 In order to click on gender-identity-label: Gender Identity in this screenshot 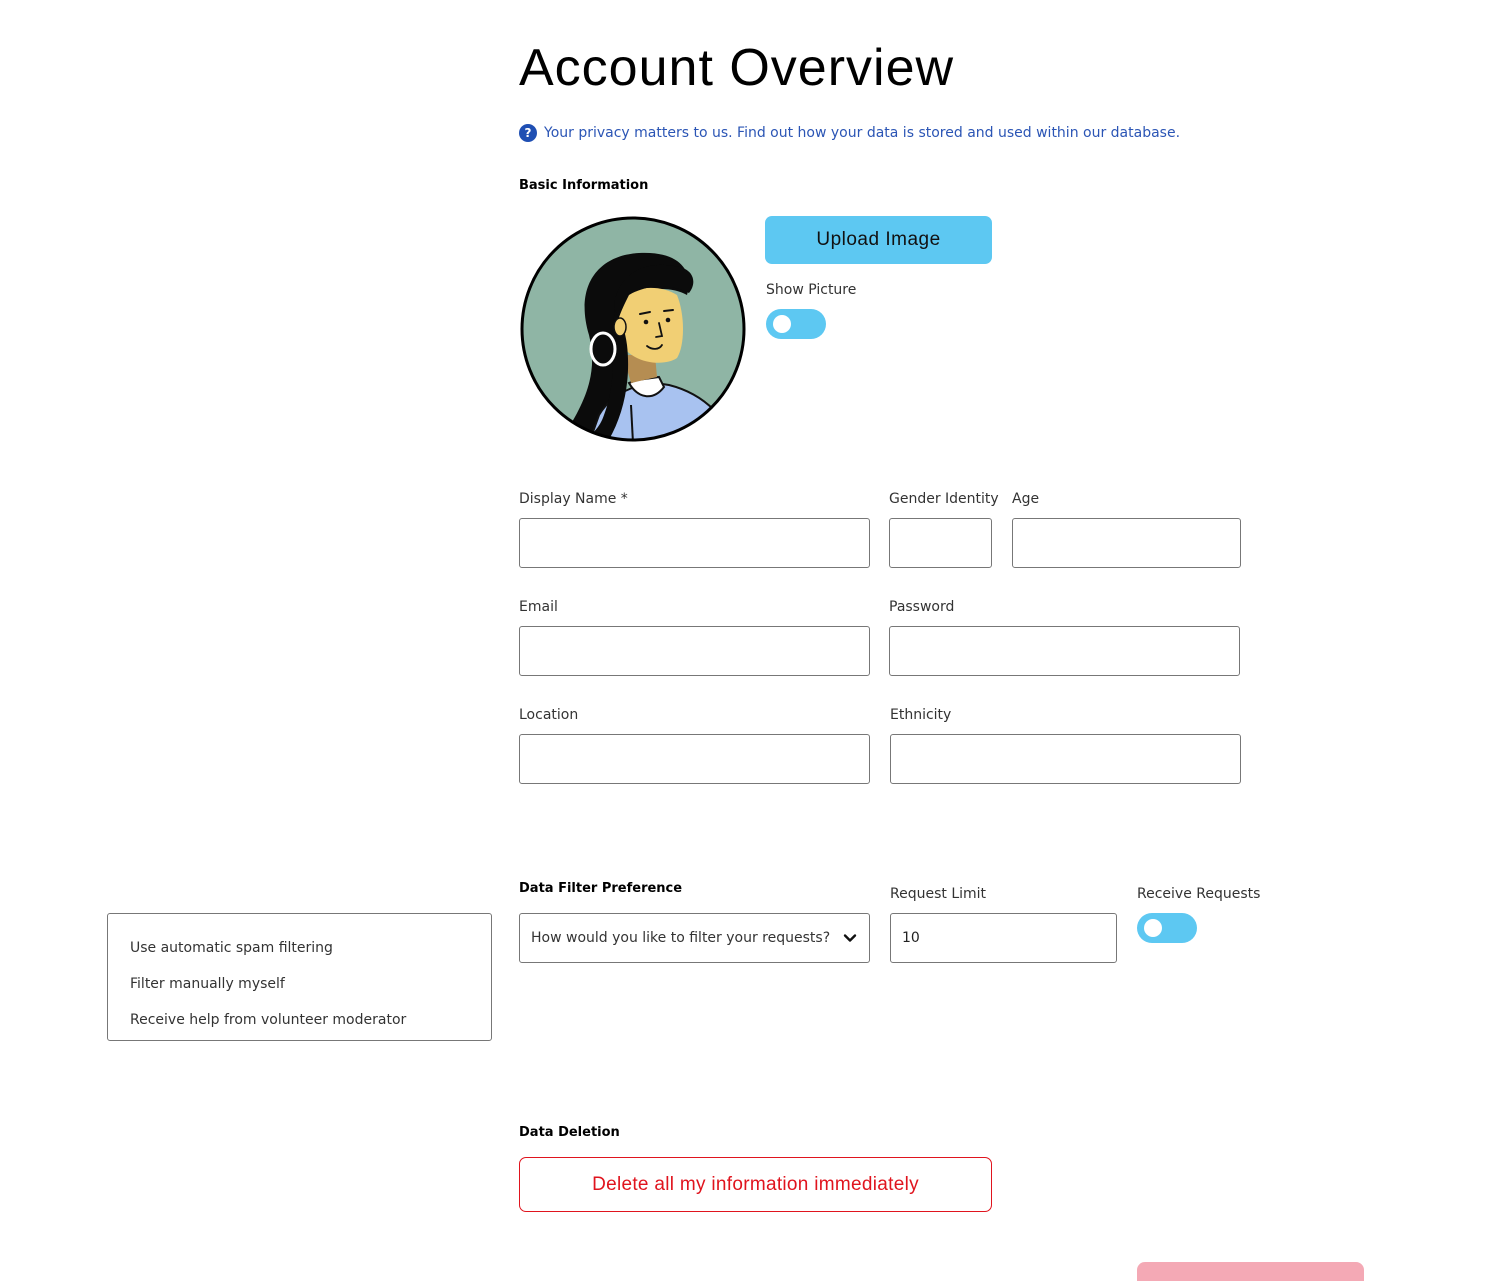, I will do `click(944, 499)`.